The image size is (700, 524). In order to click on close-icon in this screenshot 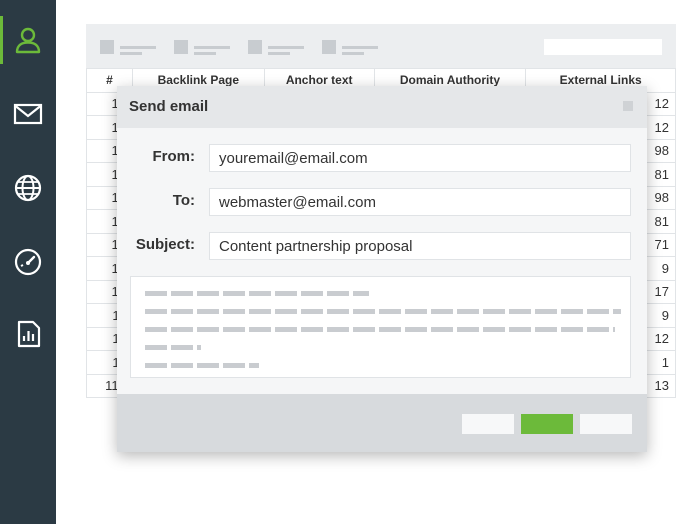, I will do `click(628, 106)`.